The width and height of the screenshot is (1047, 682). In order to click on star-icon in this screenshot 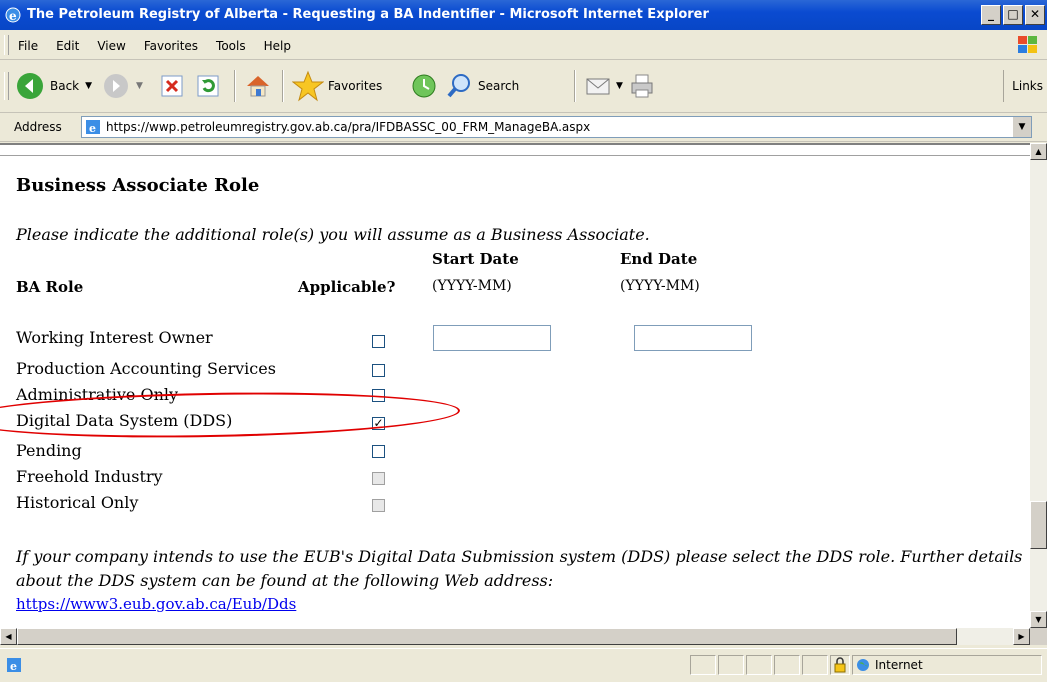, I will do `click(308, 86)`.